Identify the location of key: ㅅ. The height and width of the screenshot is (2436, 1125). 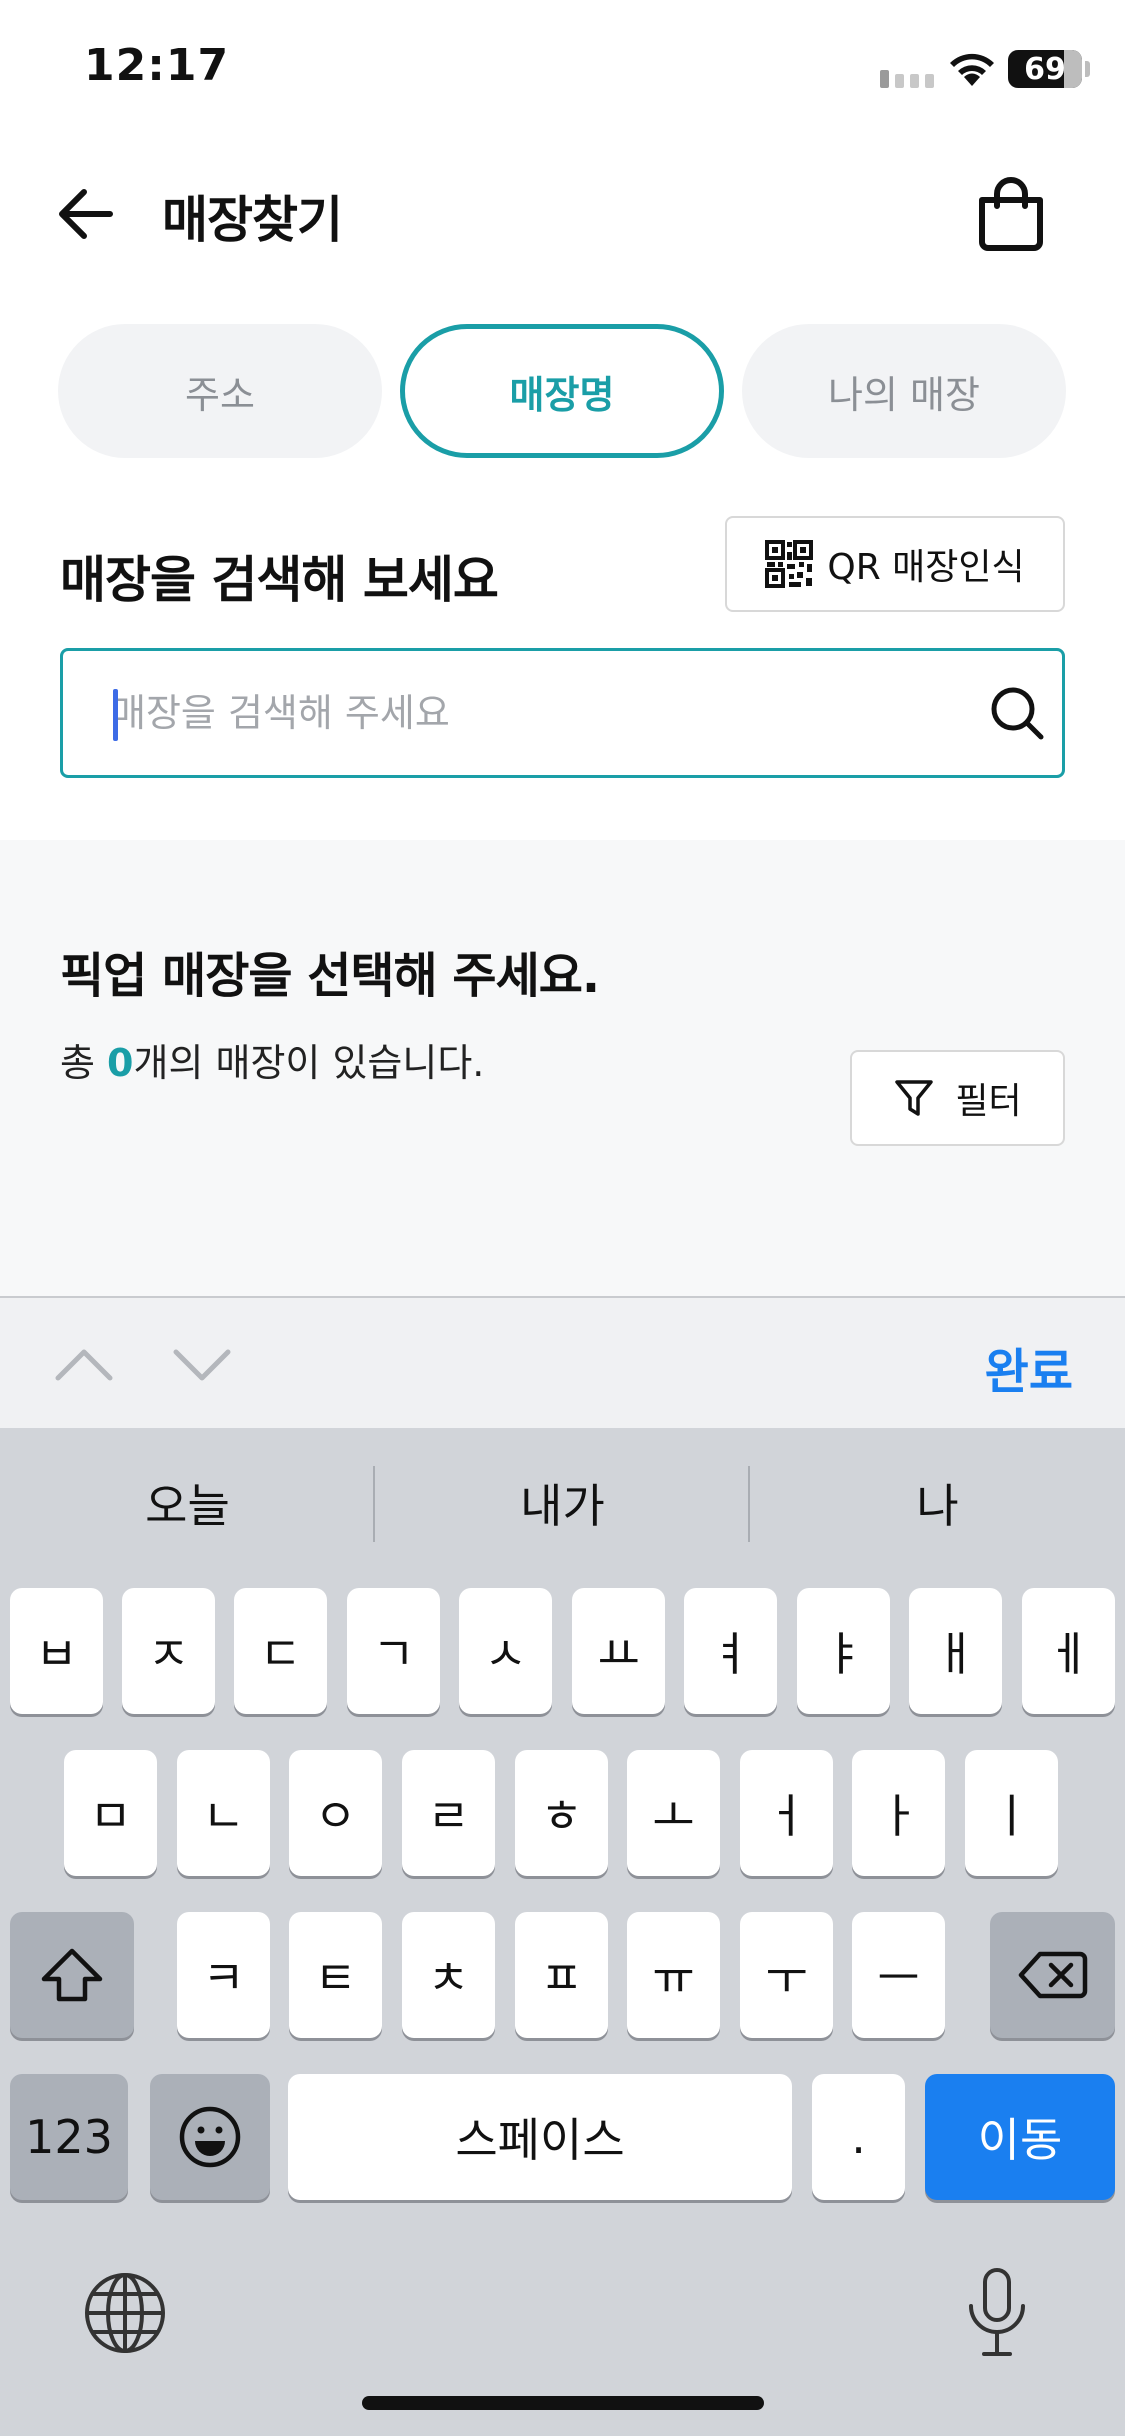
(505, 1651).